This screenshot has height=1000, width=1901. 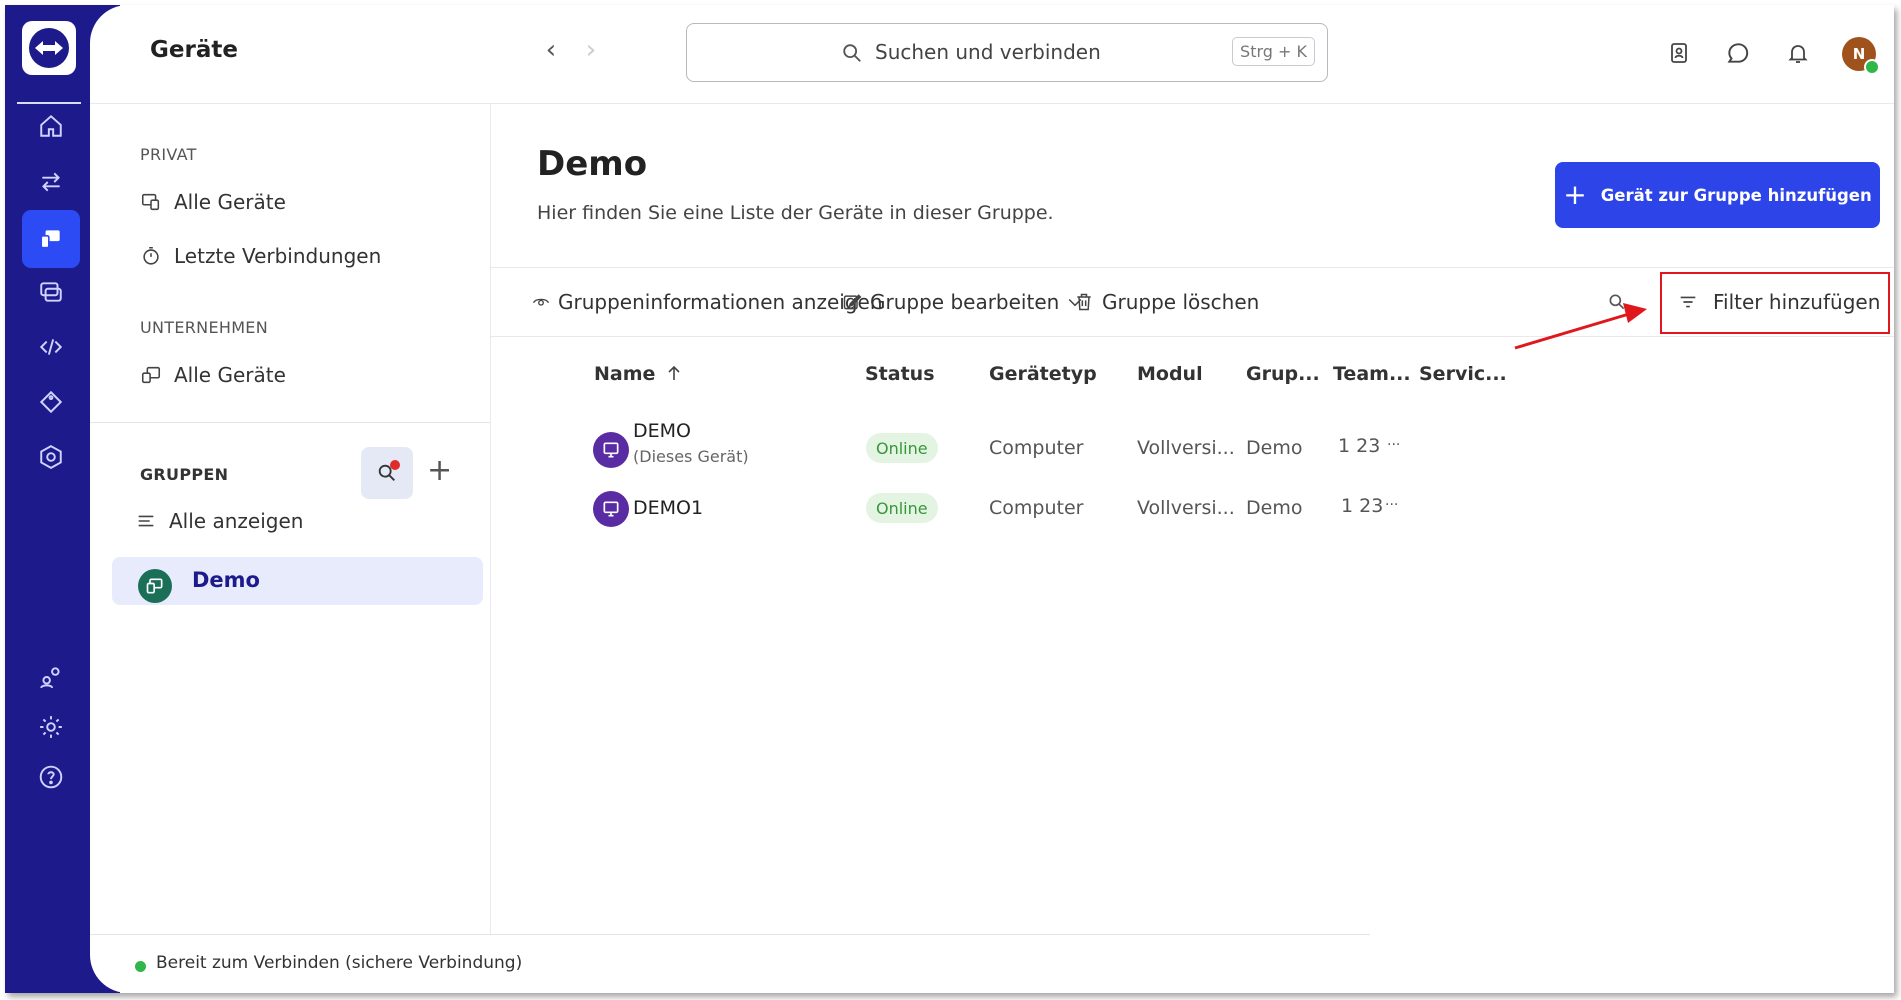 I want to click on device-subtitle: (Dieses Gerät), so click(x=691, y=456).